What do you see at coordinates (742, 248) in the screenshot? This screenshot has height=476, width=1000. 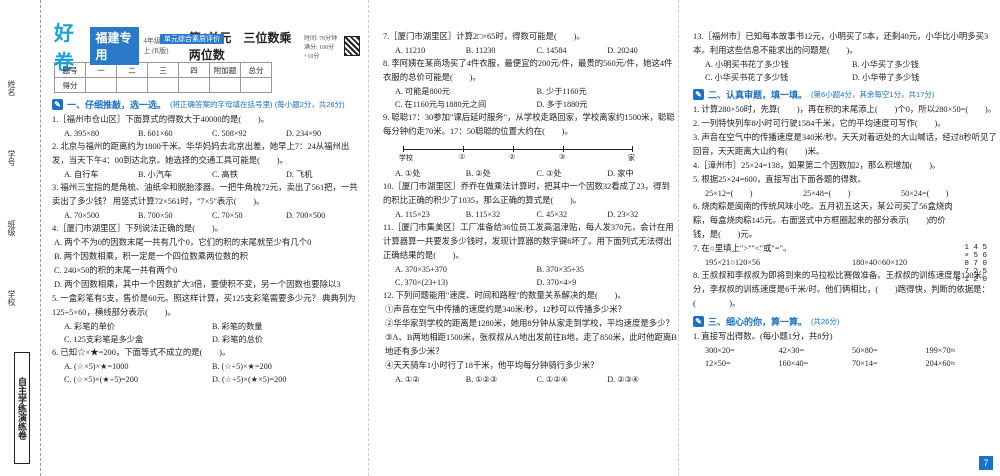 I see `fill-question: 7. 在○里填上">""<"或"="。` at bounding box center [742, 248].